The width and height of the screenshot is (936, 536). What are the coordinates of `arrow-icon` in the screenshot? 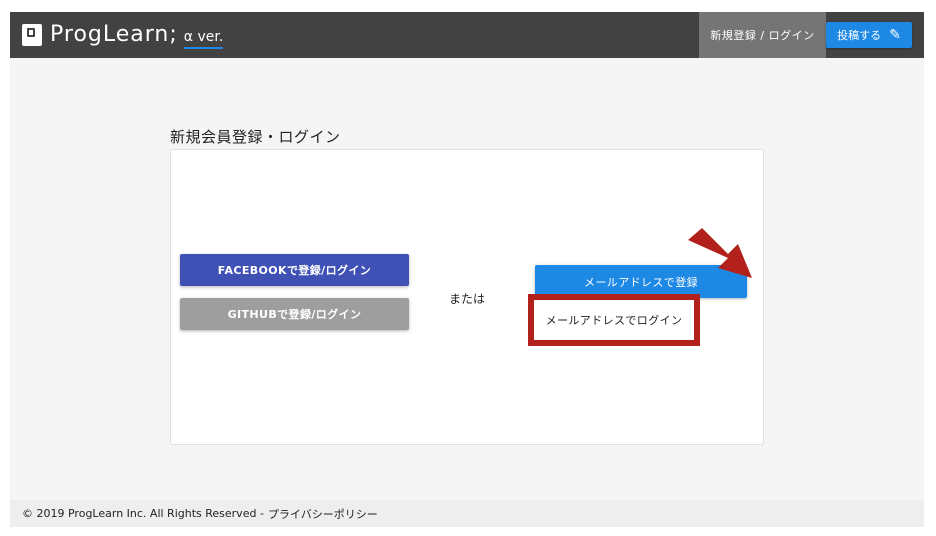 It's located at (720, 253).